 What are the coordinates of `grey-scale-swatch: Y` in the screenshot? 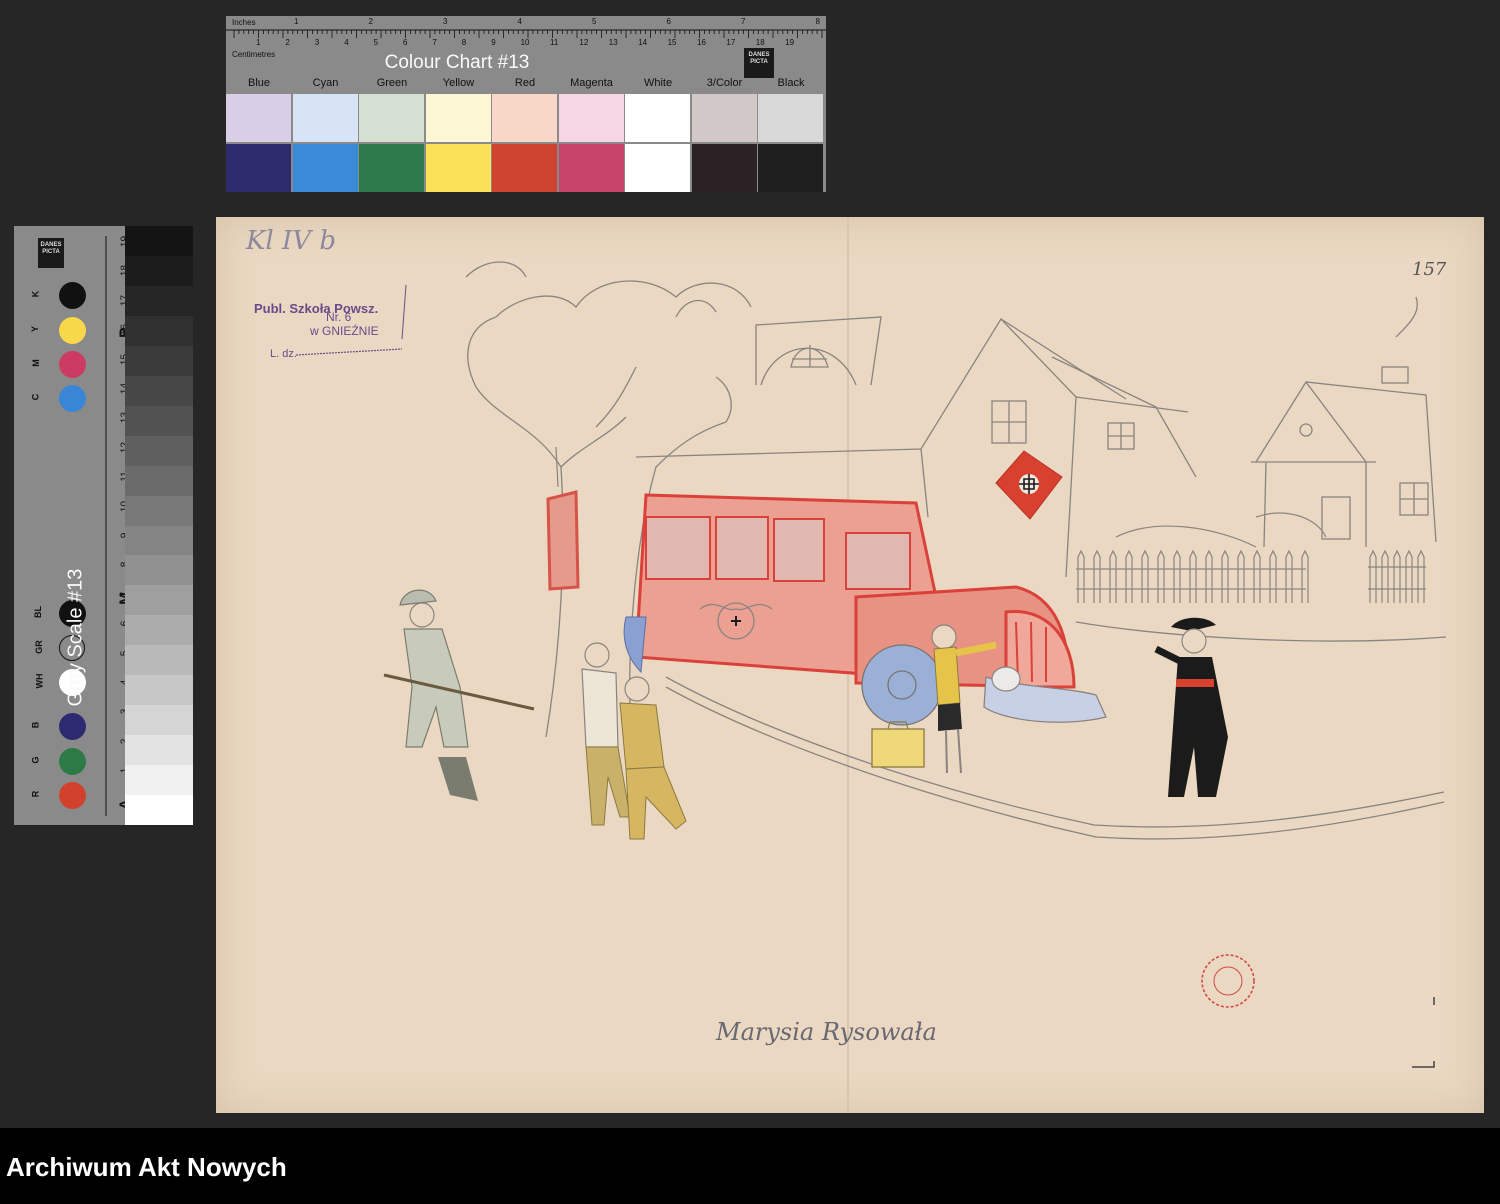 It's located at (57, 331).